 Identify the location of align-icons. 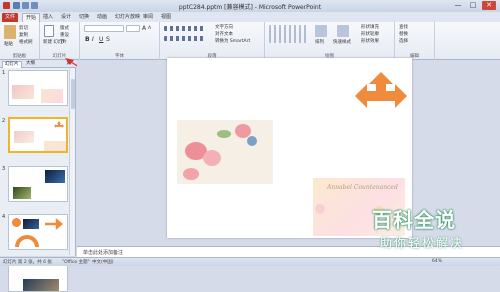
(184, 38).